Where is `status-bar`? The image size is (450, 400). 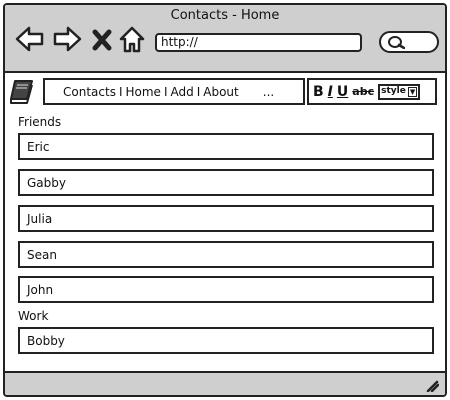
status-bar is located at coordinates (225, 383).